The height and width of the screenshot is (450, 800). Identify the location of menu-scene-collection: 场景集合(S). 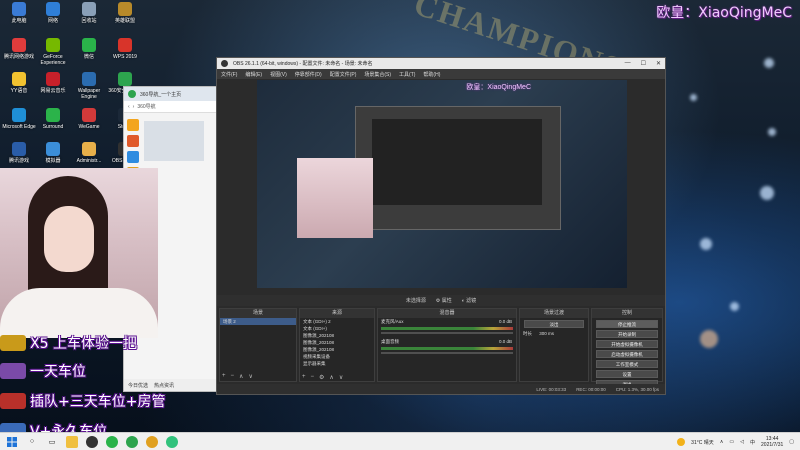
(377, 74).